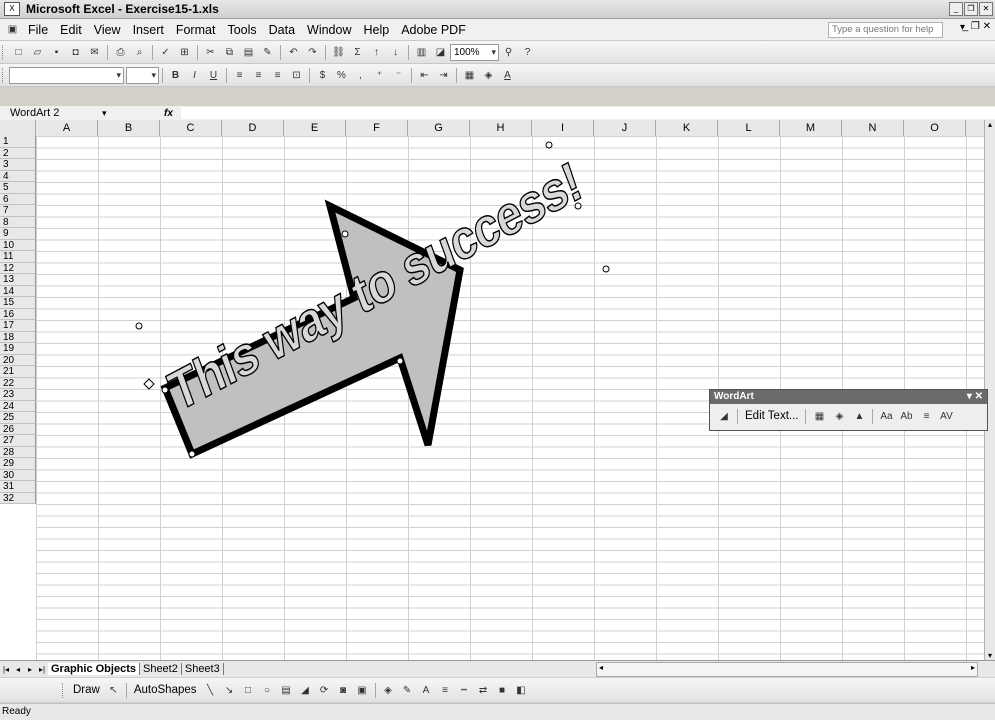  Describe the element at coordinates (508, 52) in the screenshot. I see `share-icon: ⚲` at that location.